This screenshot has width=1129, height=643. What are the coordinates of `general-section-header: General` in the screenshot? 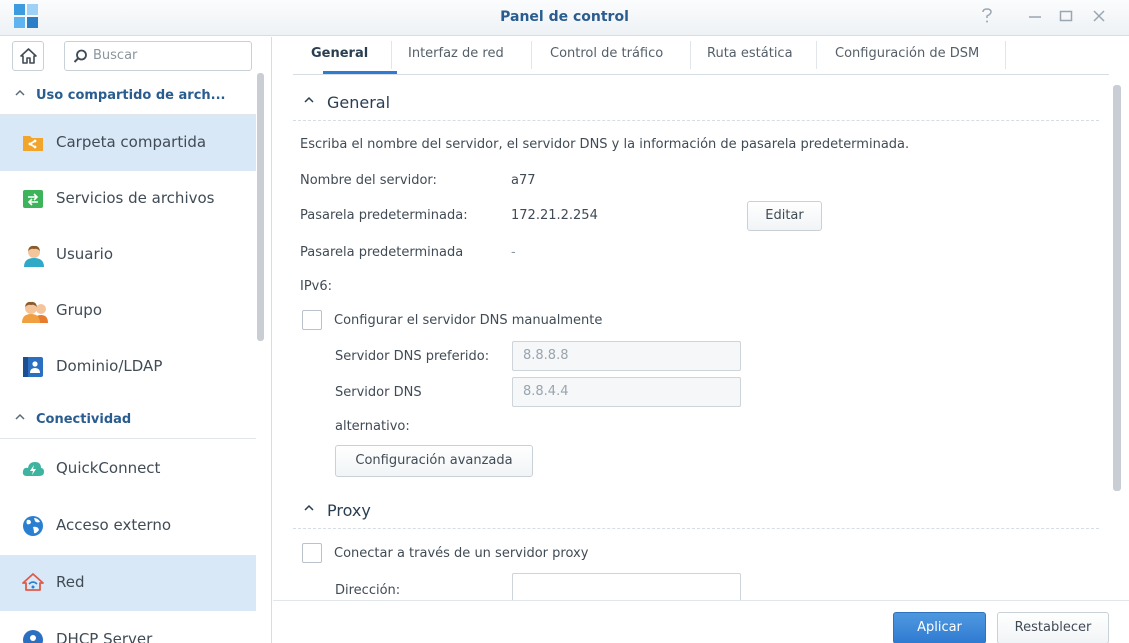 It's located at (696, 102).